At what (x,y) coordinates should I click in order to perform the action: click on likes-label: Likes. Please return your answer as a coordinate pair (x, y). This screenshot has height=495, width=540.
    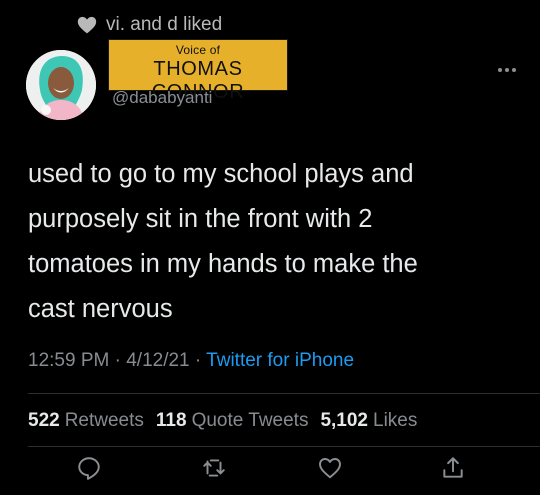
    Looking at the image, I should click on (395, 420).